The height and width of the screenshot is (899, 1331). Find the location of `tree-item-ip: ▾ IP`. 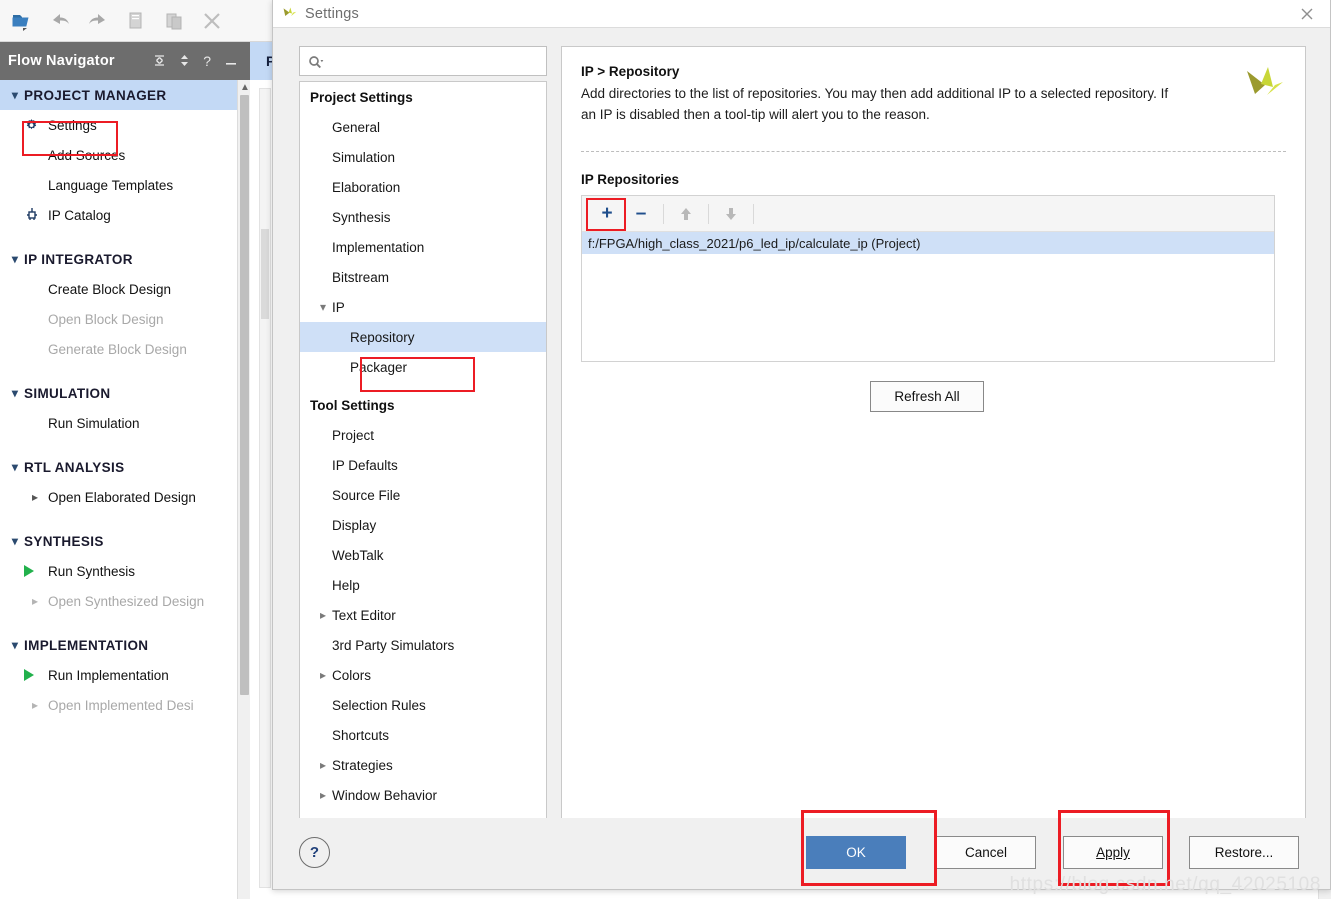

tree-item-ip: ▾ IP is located at coordinates (423, 307).